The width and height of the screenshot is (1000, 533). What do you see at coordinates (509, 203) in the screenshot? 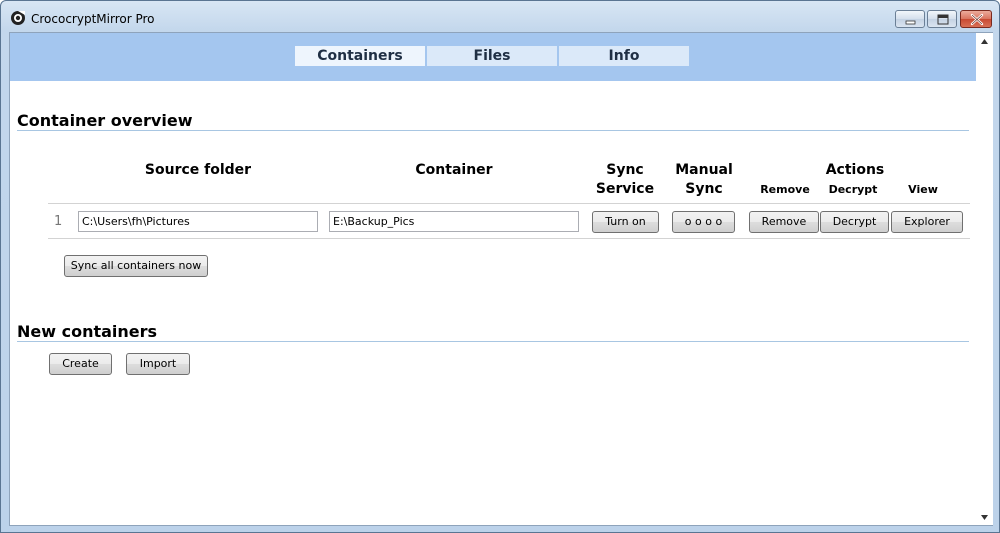
I see `table-row-top-border` at bounding box center [509, 203].